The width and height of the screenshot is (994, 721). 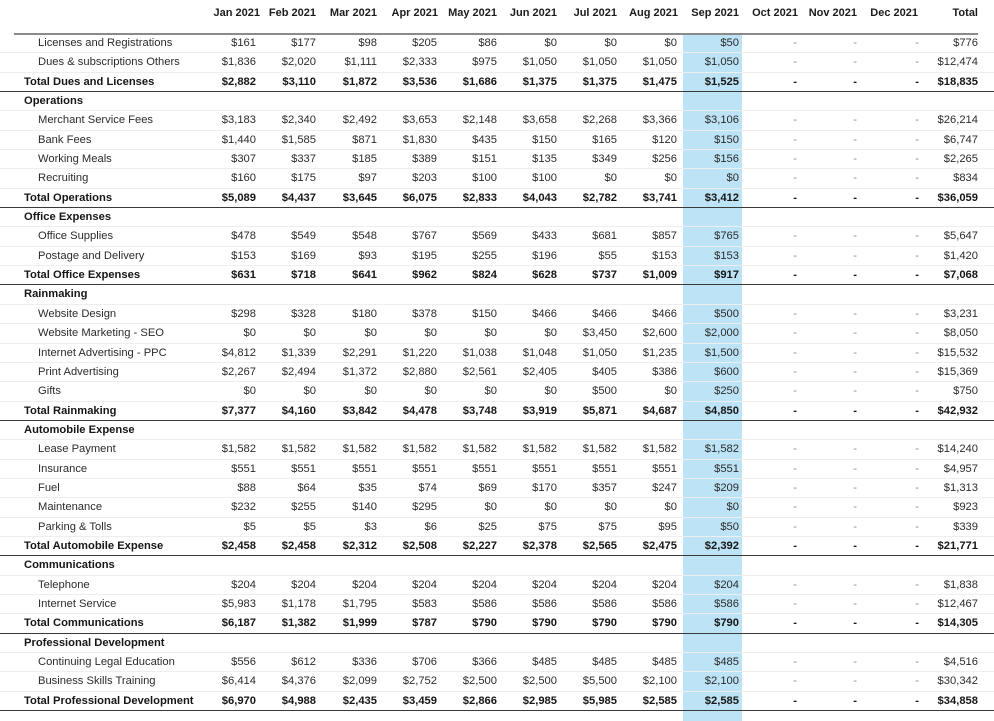 What do you see at coordinates (667, 526) in the screenshot?
I see `cell-aug-2021: $95` at bounding box center [667, 526].